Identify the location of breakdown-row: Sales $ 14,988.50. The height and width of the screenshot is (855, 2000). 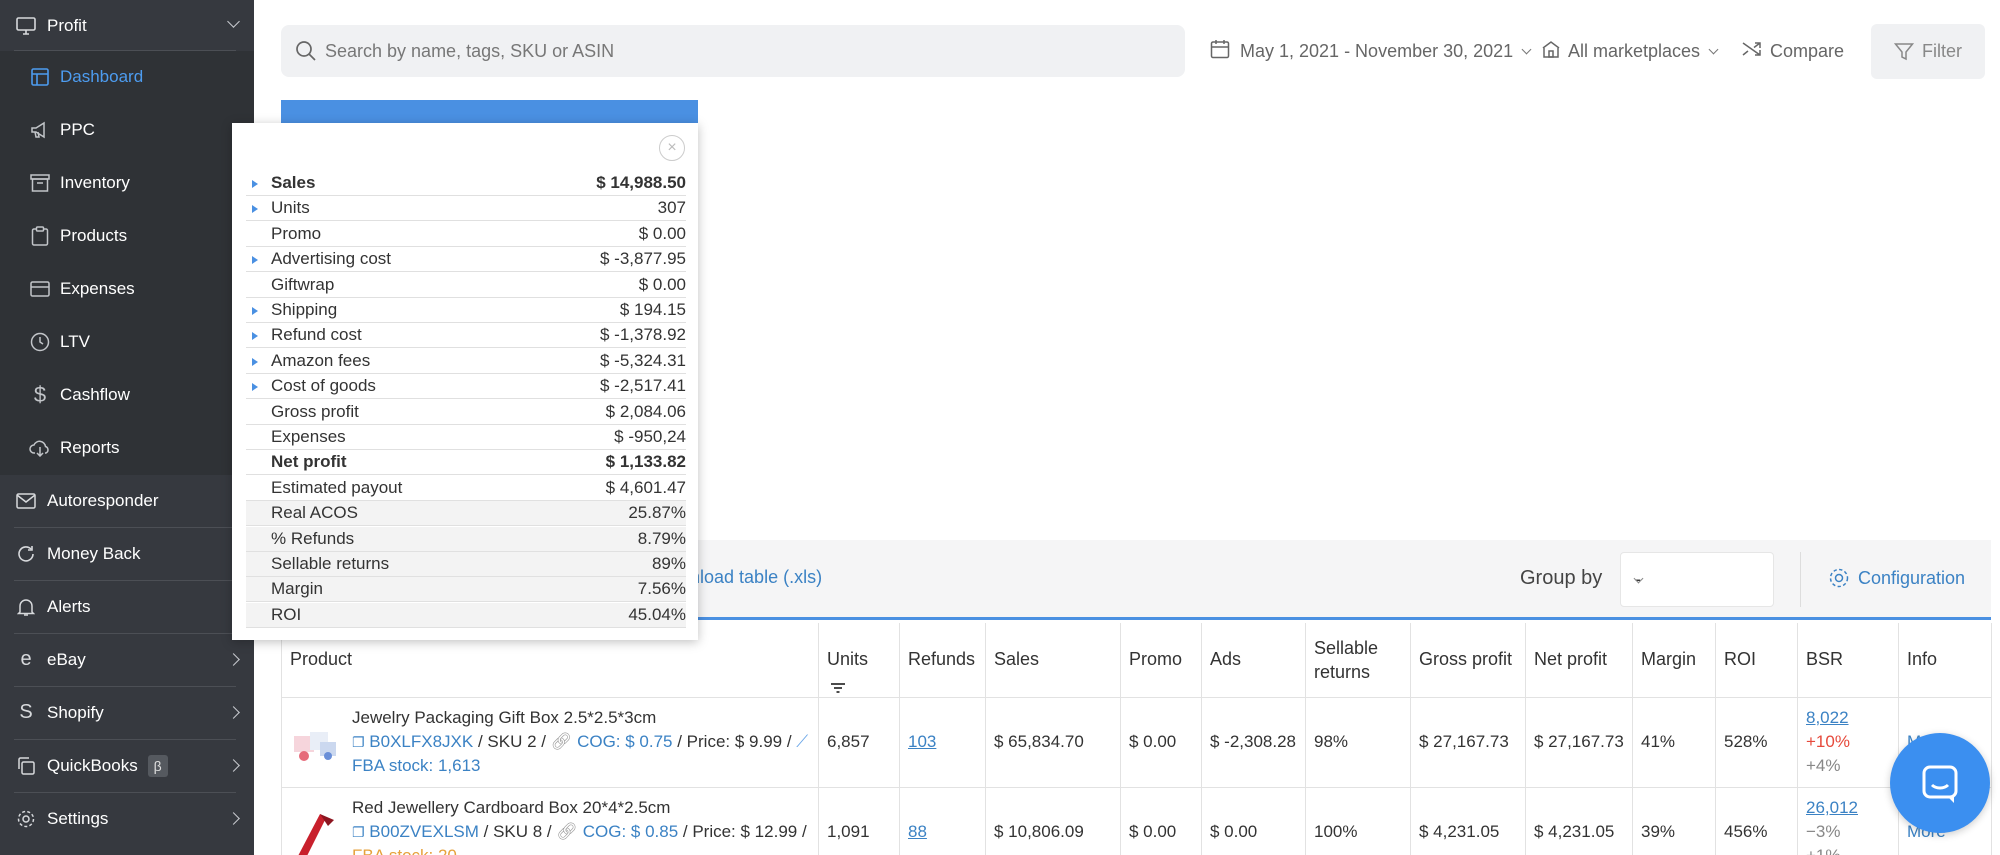
(466, 183).